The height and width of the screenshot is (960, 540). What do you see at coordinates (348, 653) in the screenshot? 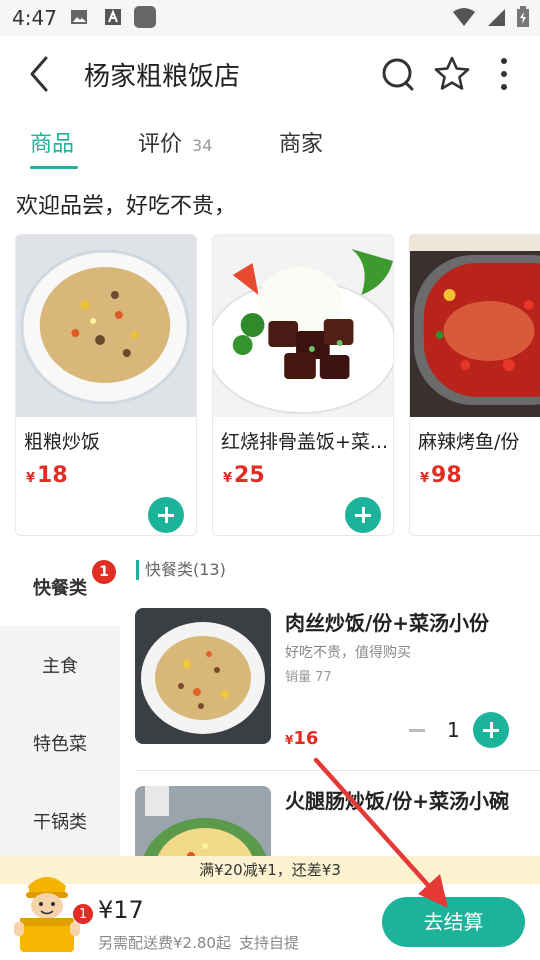
I see `product-description: 好吃不贵，值得购买` at bounding box center [348, 653].